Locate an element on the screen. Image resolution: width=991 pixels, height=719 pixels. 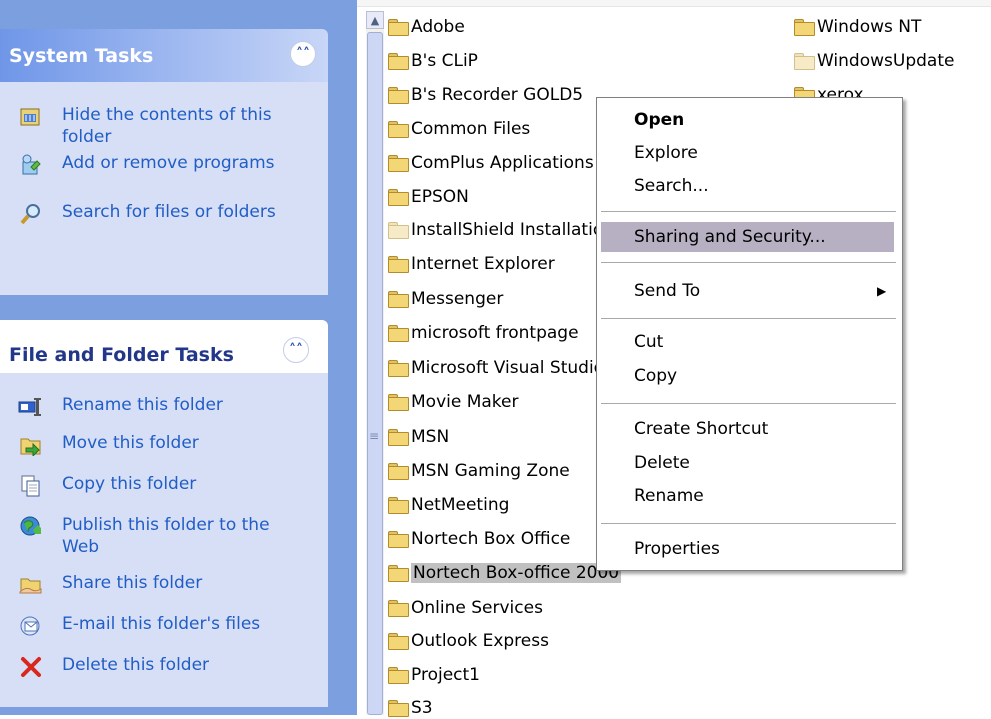
folder-name: Windows NT is located at coordinates (869, 27).